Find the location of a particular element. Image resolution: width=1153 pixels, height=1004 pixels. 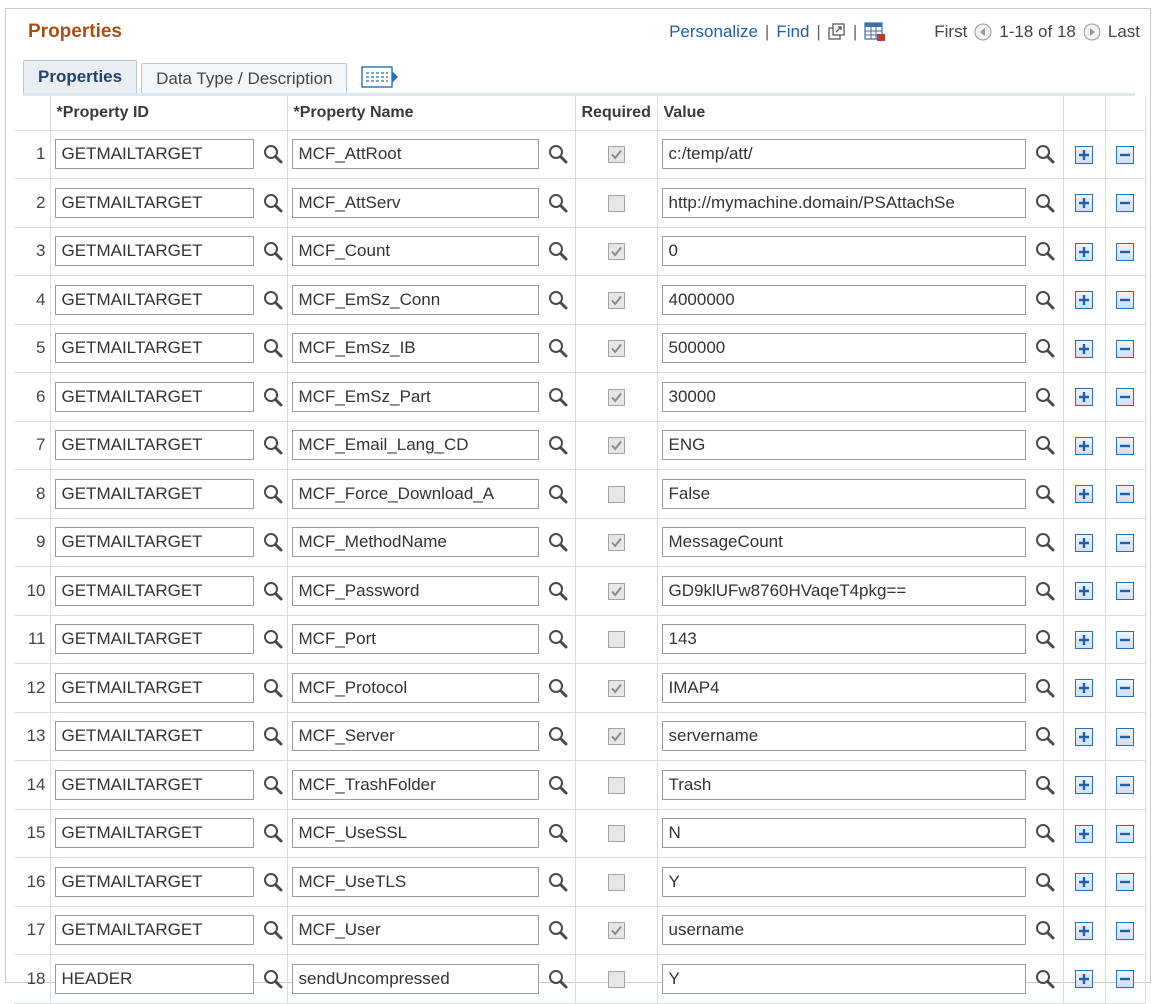

property-name-input: MCF_Count is located at coordinates (415, 251).